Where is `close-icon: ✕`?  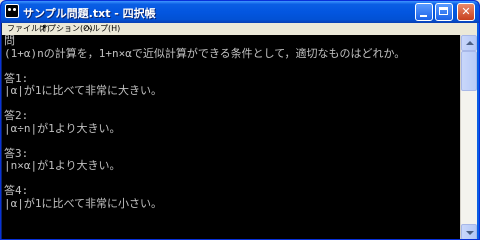 close-icon: ✕ is located at coordinates (466, 11).